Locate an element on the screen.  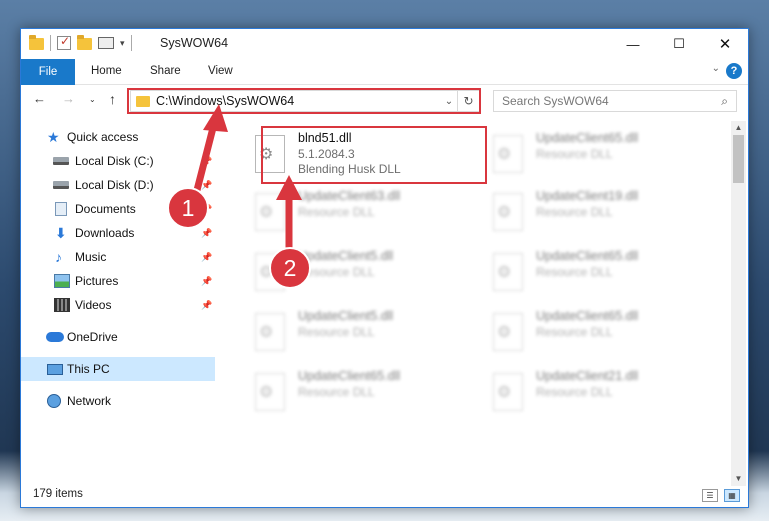
file-item: UpdateClient19.dll Resource DLL is located at coordinates (593, 209).